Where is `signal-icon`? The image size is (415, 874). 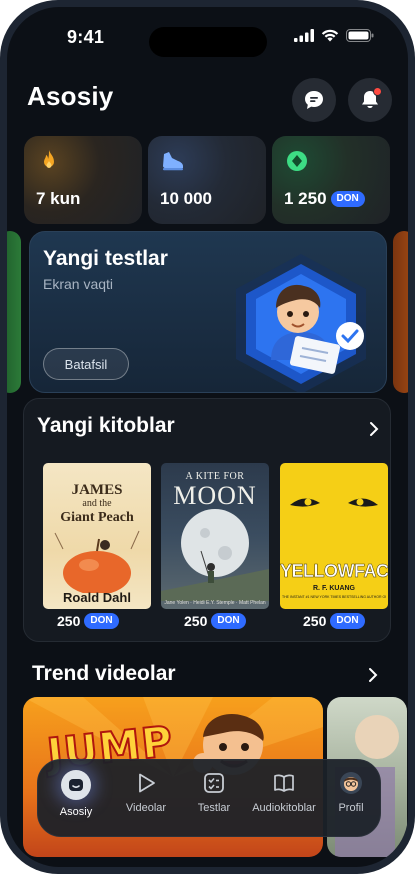
signal-icon is located at coordinates (304, 35).